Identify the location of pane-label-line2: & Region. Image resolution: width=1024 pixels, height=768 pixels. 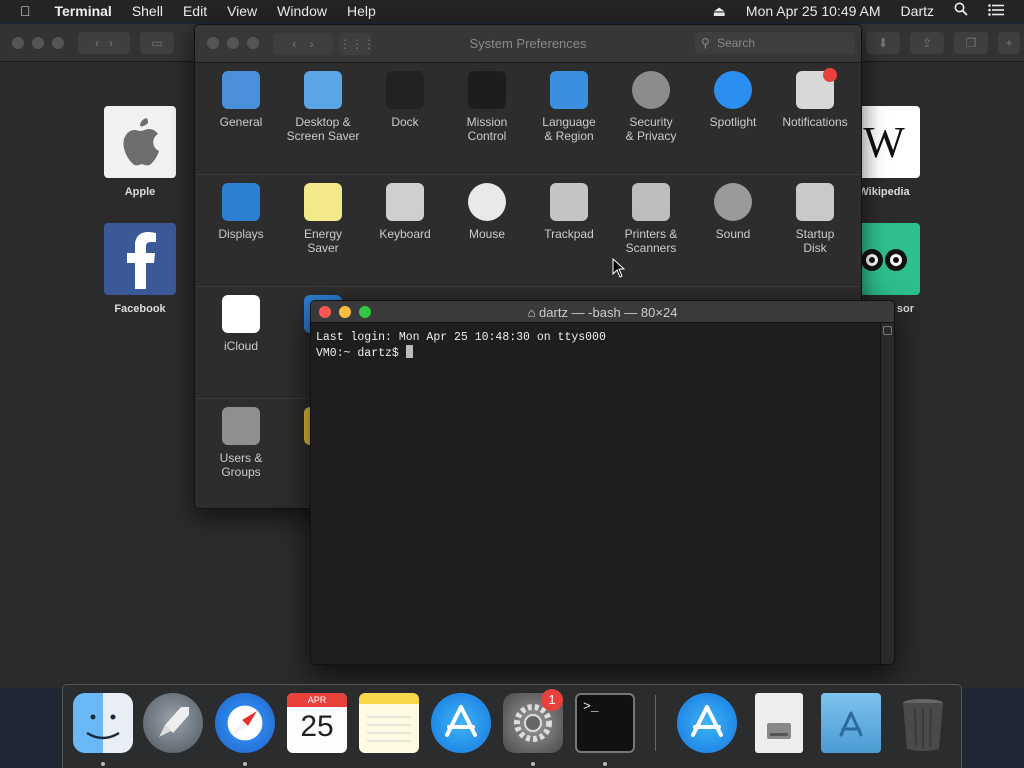
(569, 136).